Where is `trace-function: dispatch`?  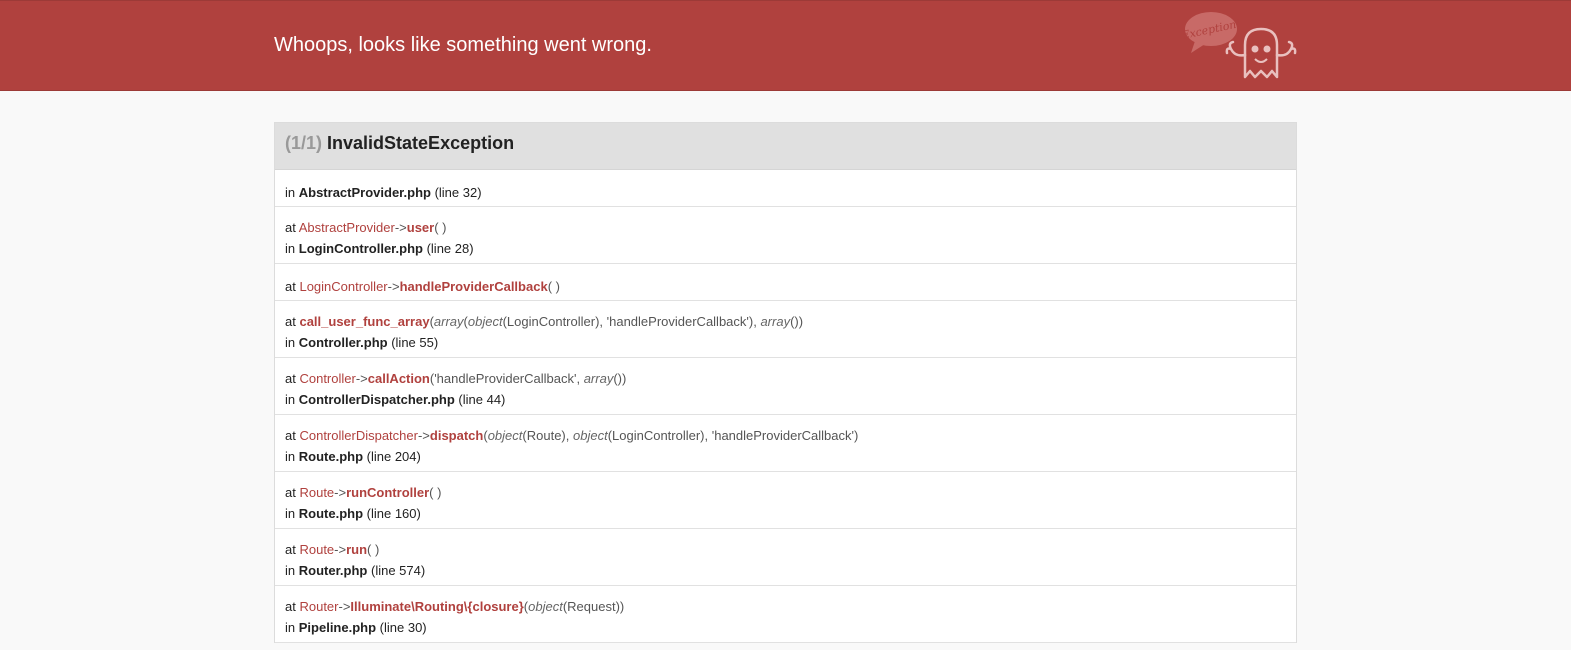
trace-function: dispatch is located at coordinates (456, 435).